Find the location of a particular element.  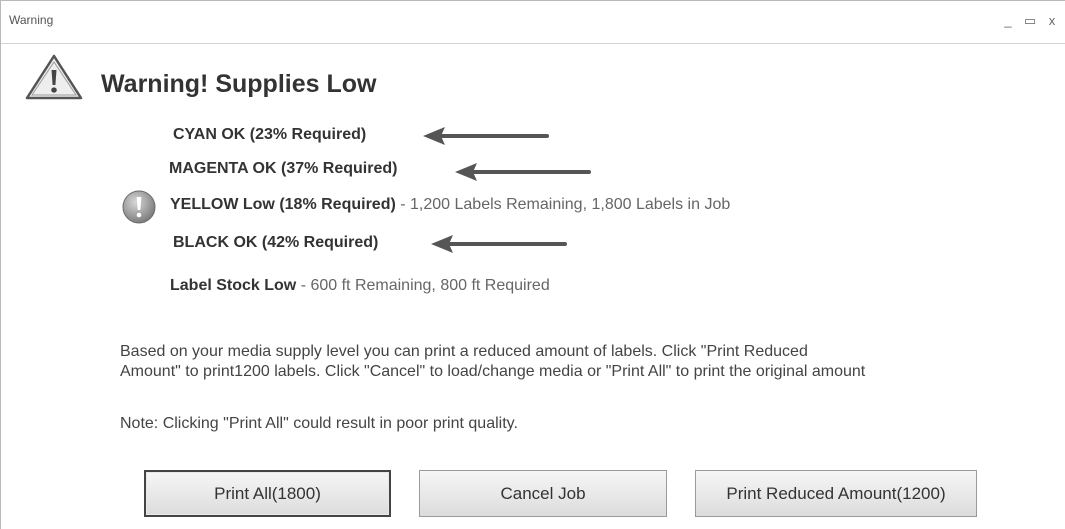

magenta-status: MAGENTA OK (37% Required) is located at coordinates (283, 169).